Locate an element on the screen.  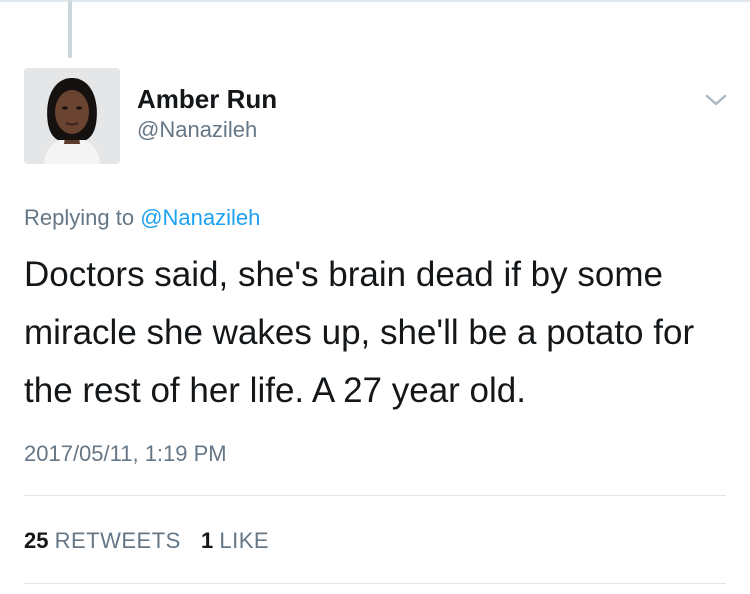
author-handle: @Nanazileh is located at coordinates (197, 130).